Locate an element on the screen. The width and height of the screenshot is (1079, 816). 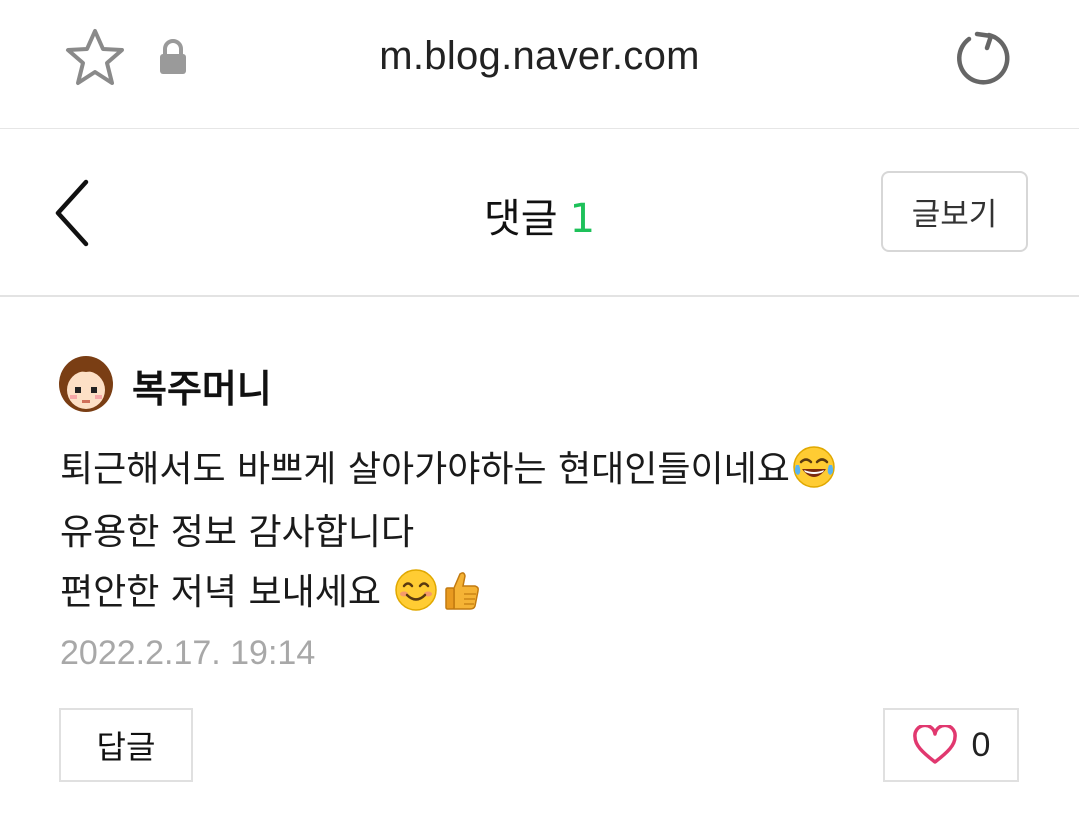
url-text: m.blog.naver.com is located at coordinates (539, 56).